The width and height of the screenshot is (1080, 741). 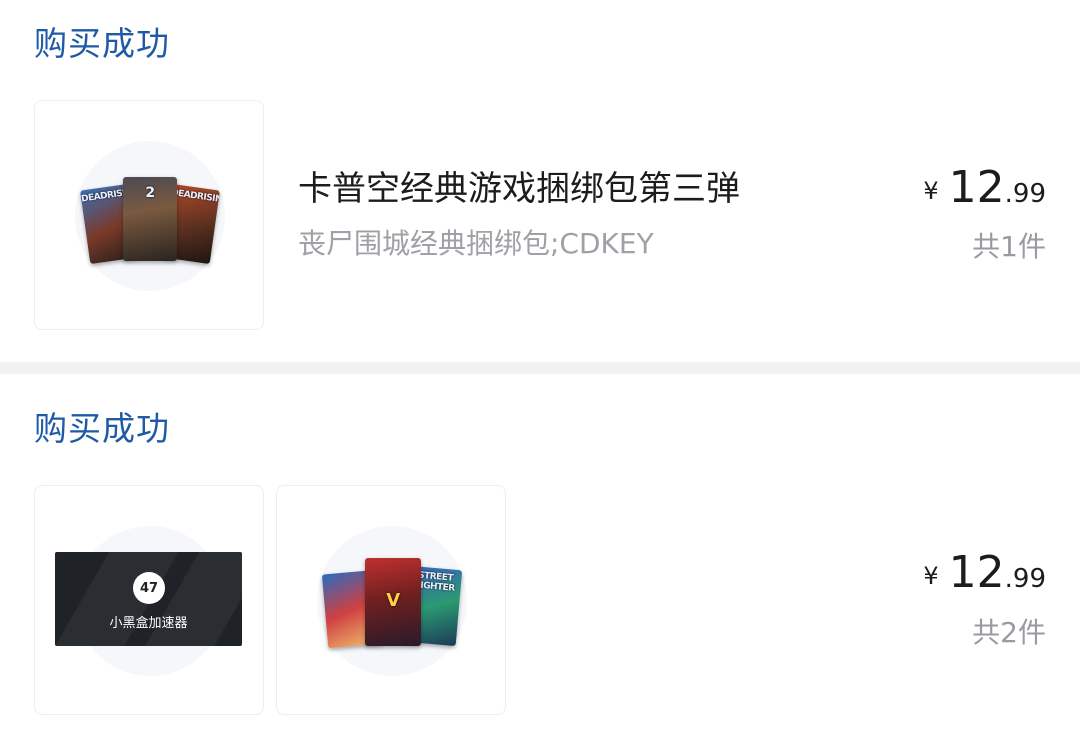 I want to click on accelerator-name: 小黑盒加速器, so click(x=148, y=623).